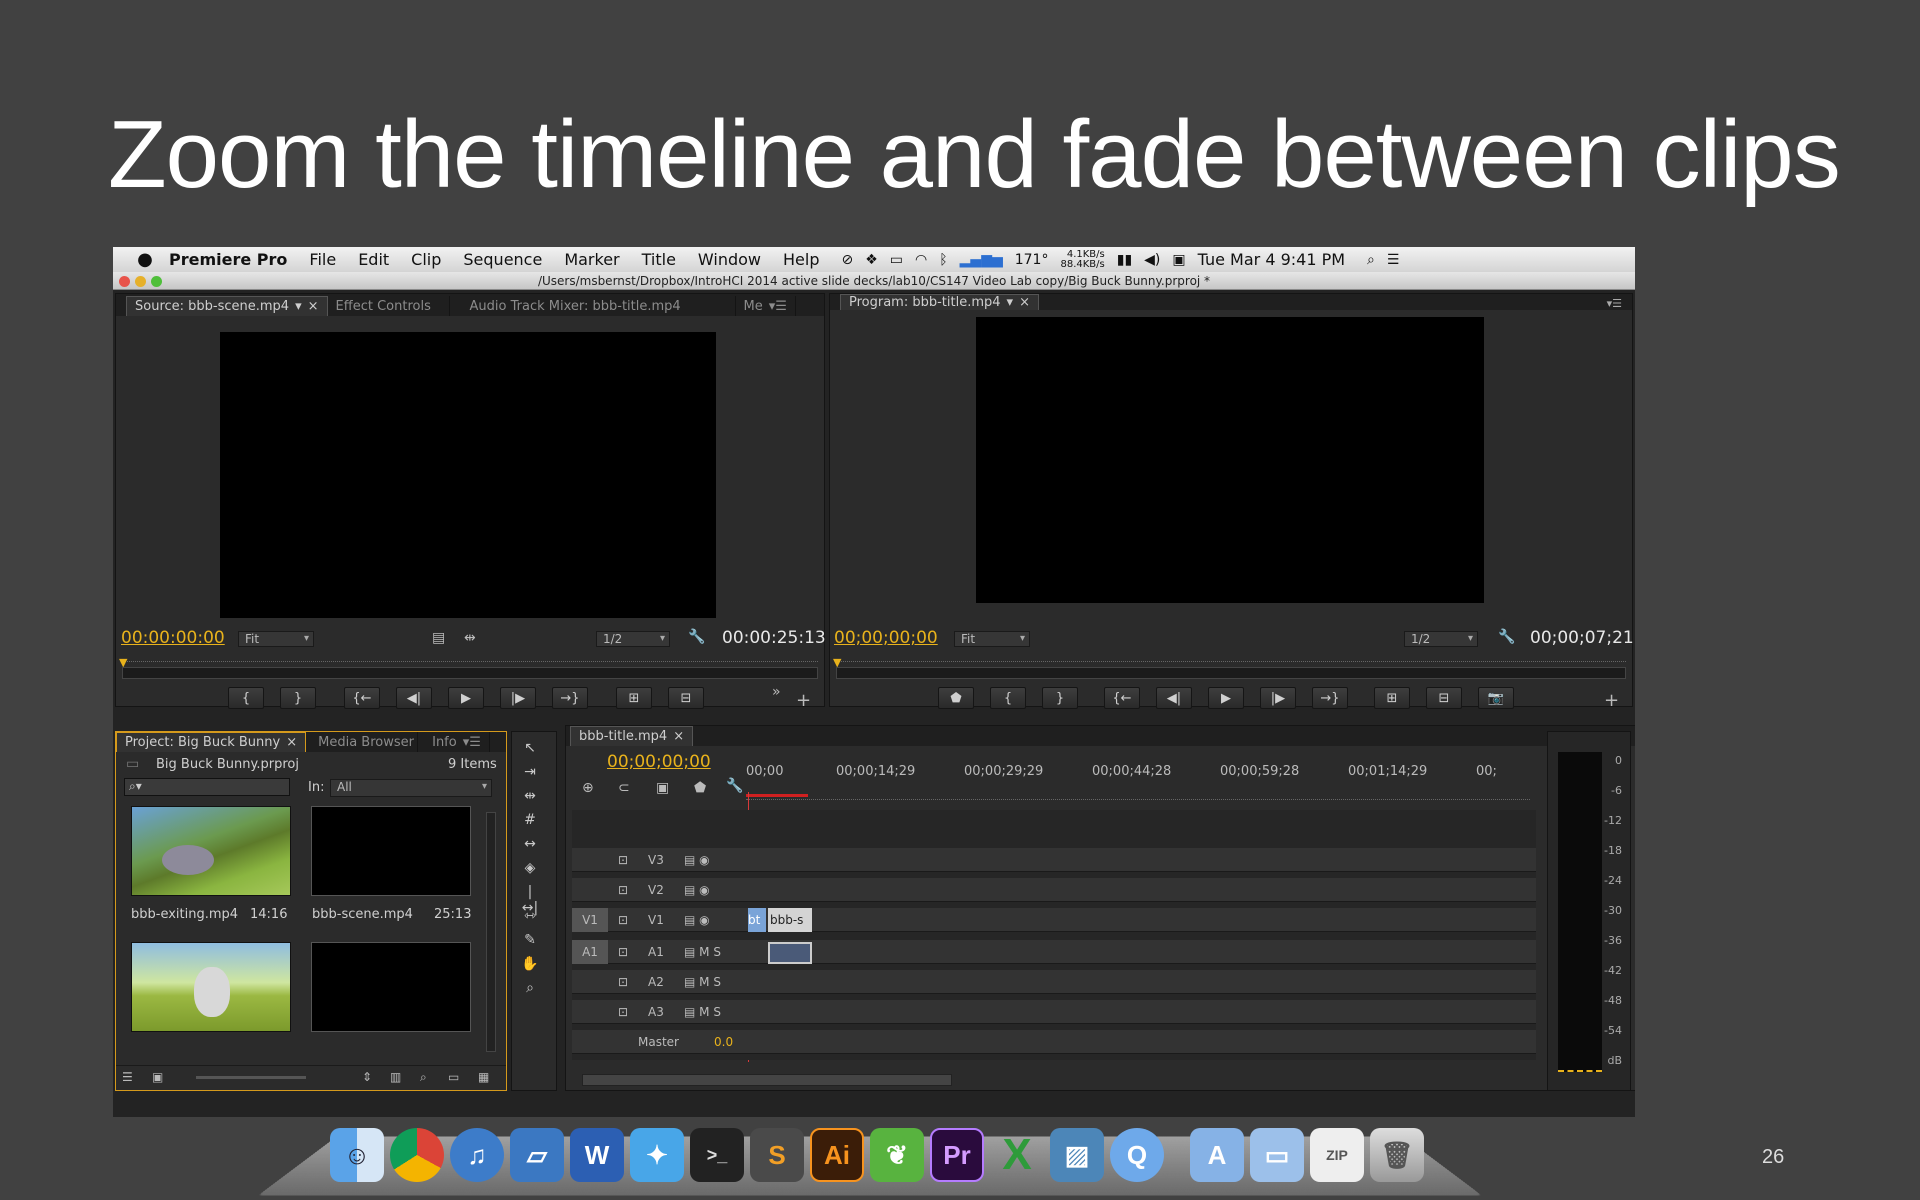 This screenshot has width=1920, height=1200. I want to click on track-a2: A2 ⊡ ▤ M S, so click(1054, 982).